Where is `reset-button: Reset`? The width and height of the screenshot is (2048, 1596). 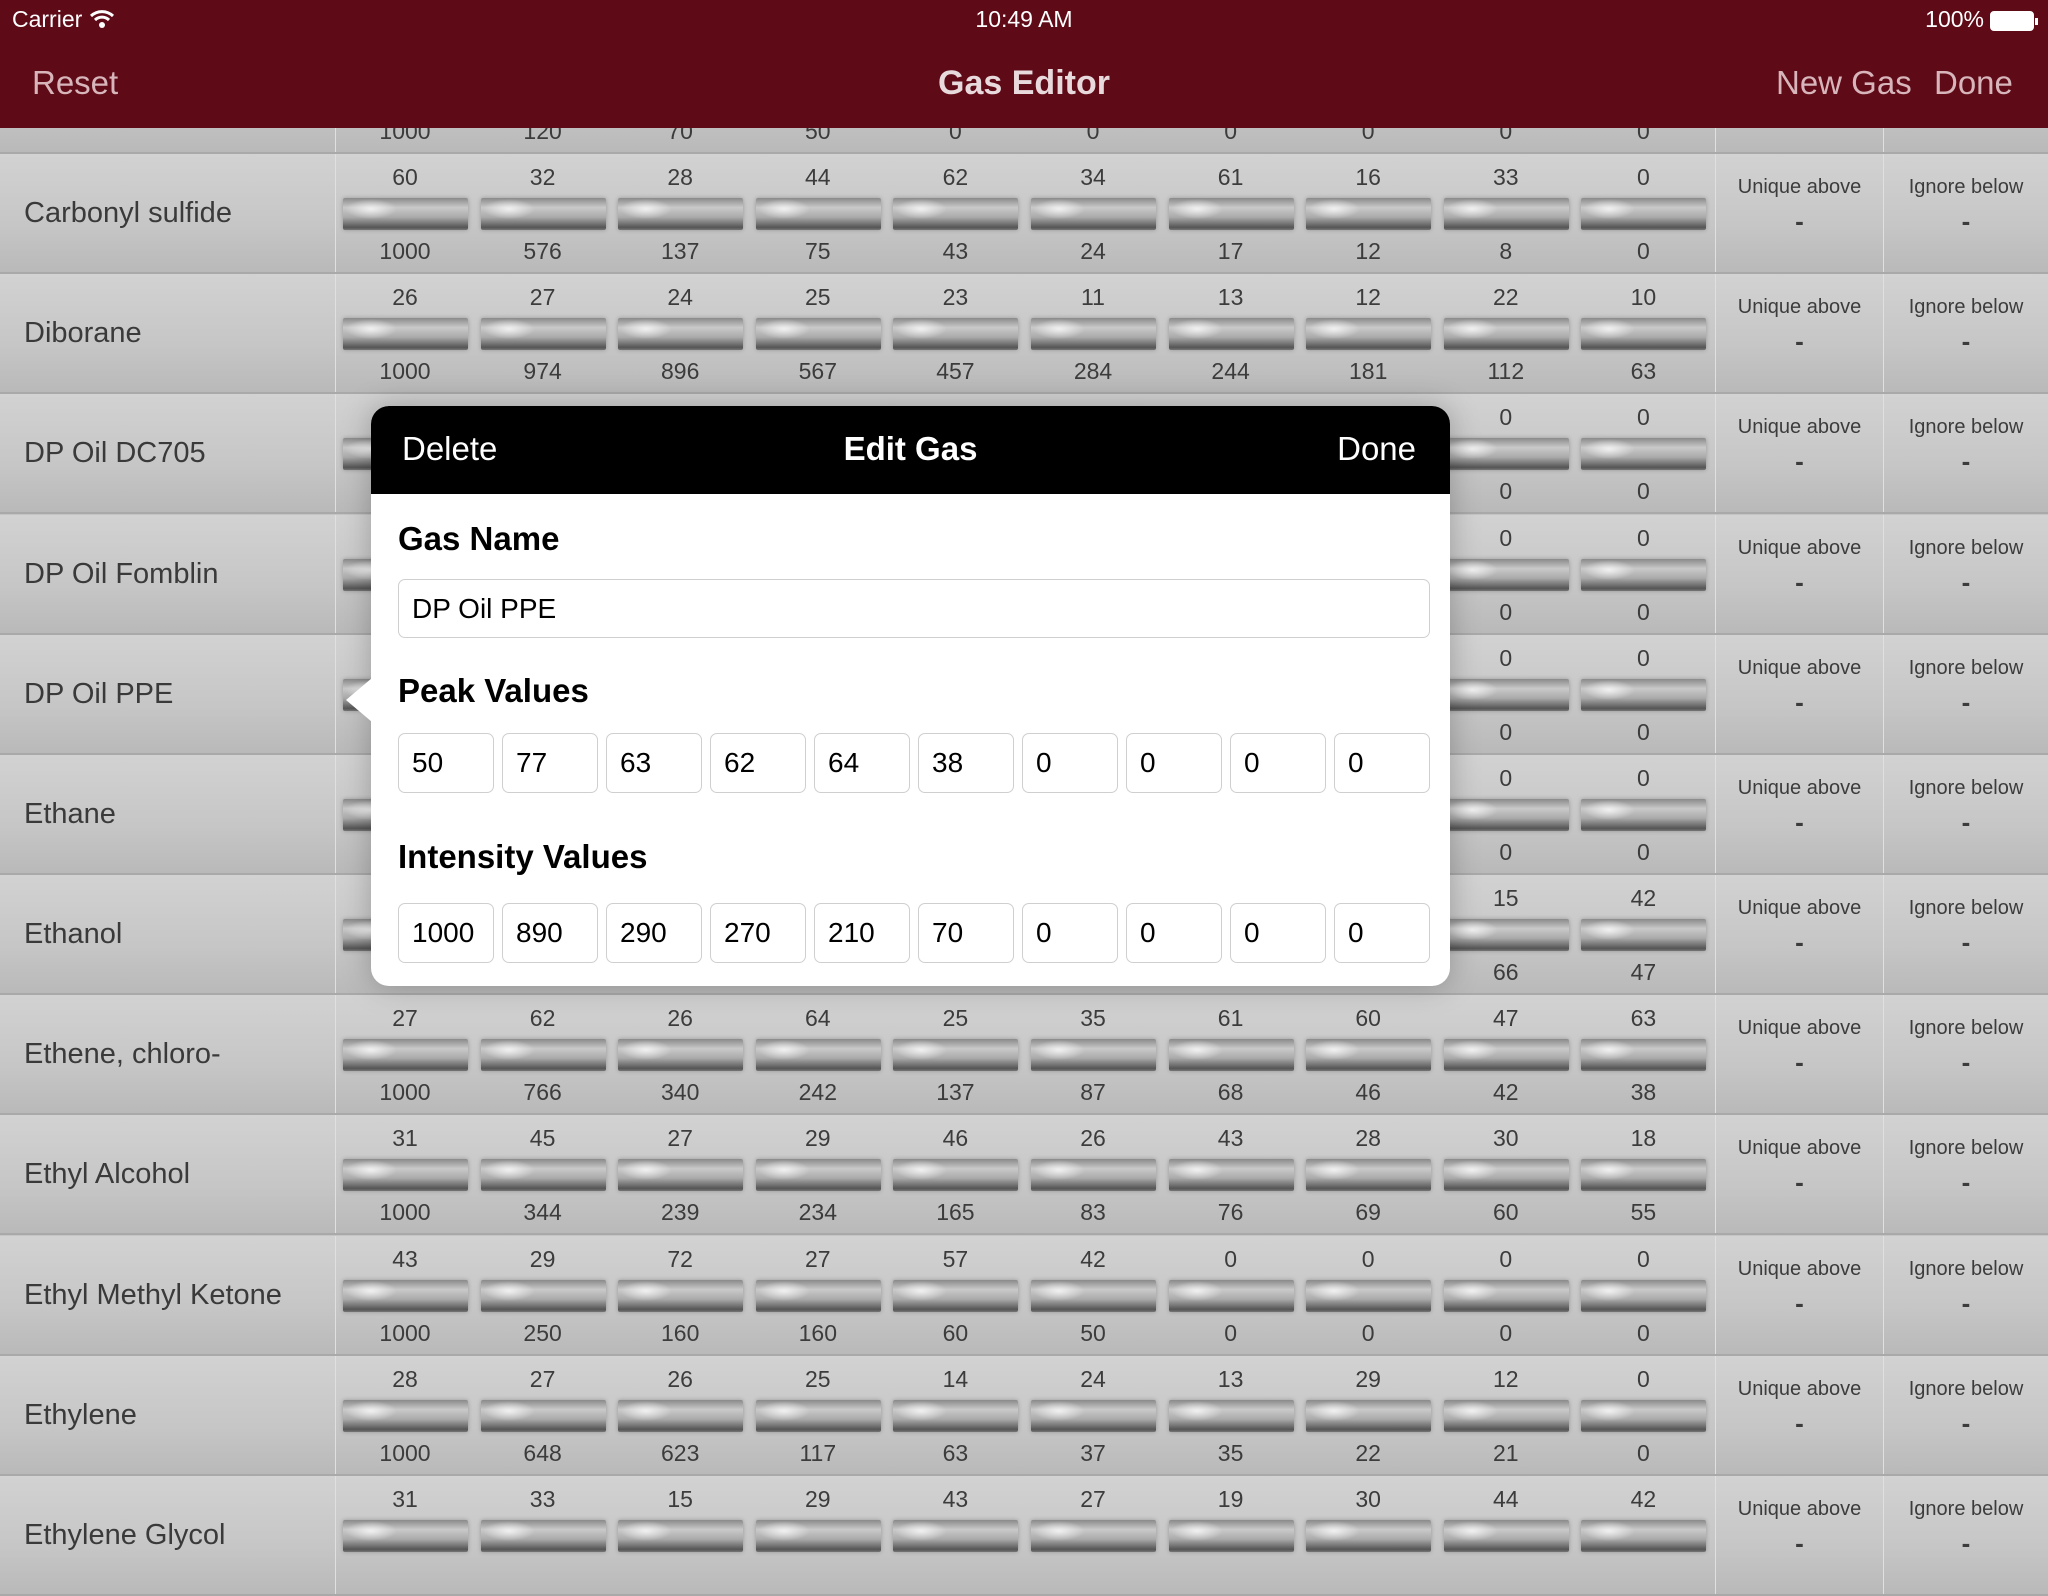 reset-button: Reset is located at coordinates (75, 83).